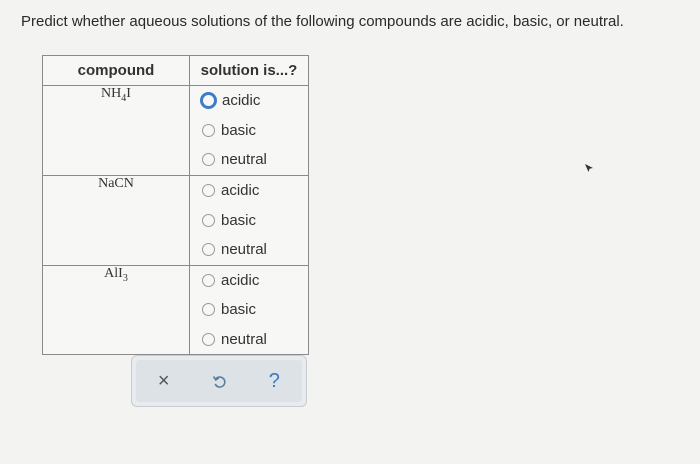 Image resolution: width=700 pixels, height=464 pixels. Describe the element at coordinates (116, 183) in the screenshot. I see `compound-formula-main: NaCN` at that location.